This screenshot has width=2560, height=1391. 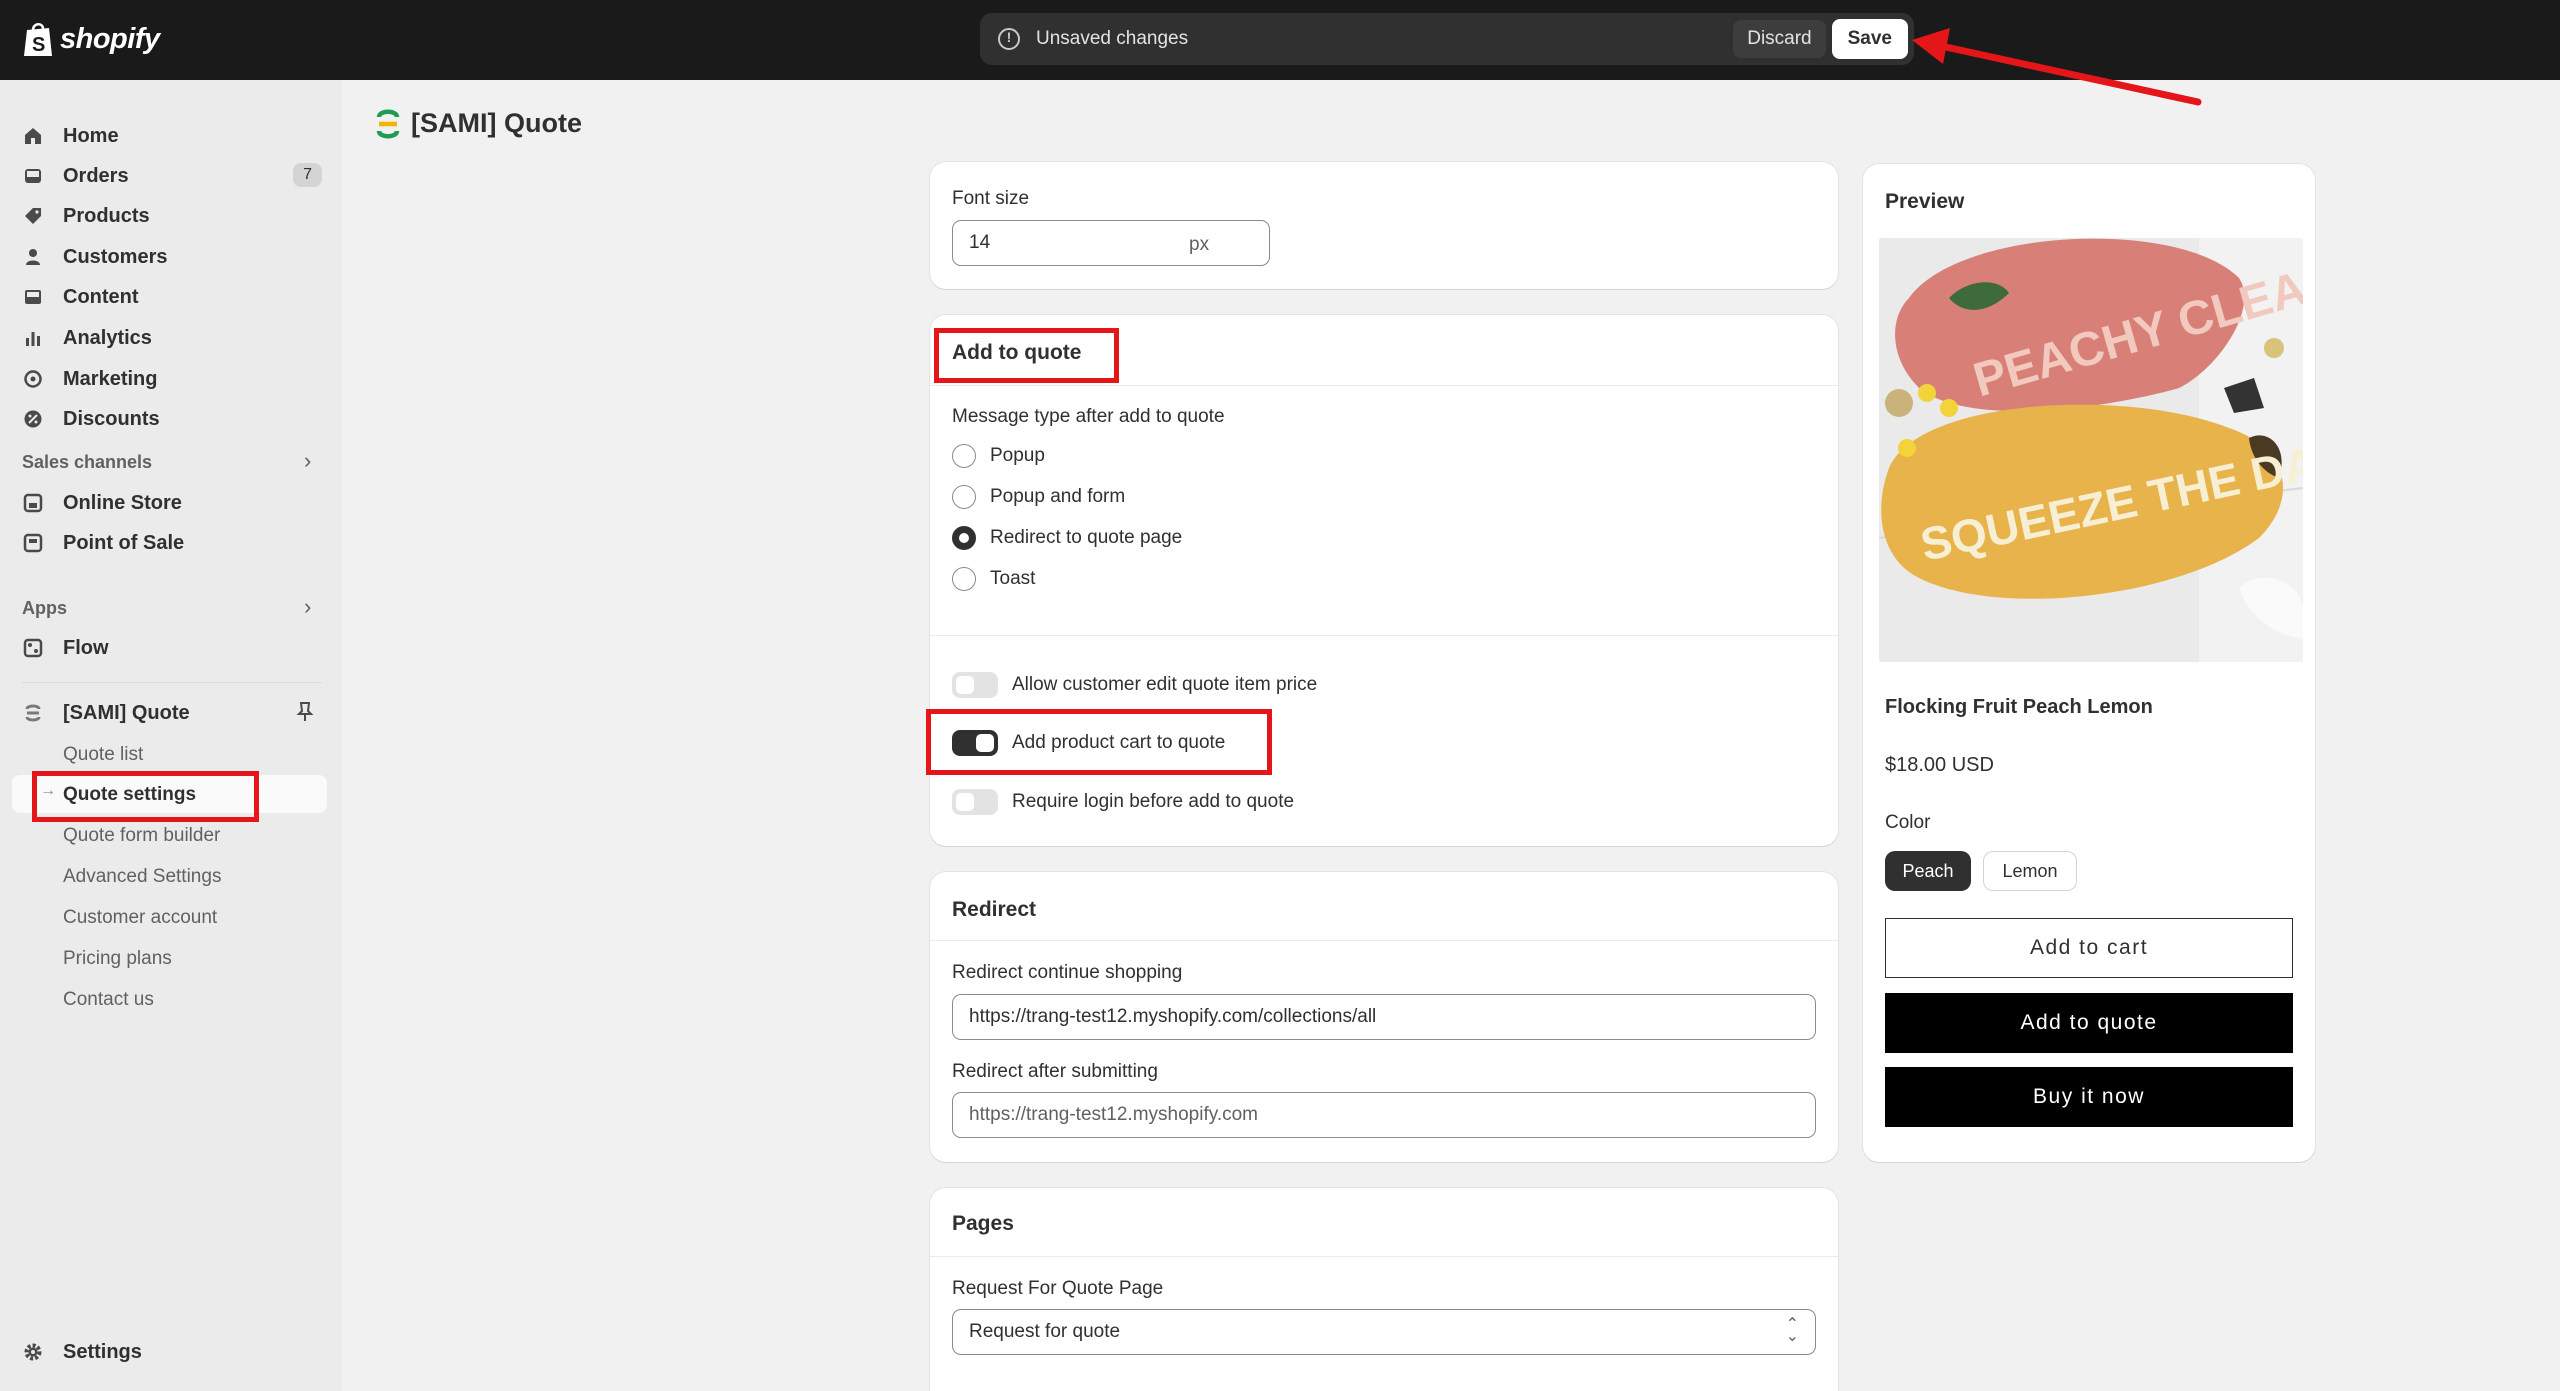 What do you see at coordinates (110, 378) in the screenshot?
I see `sidebar-item-label: Marketing` at bounding box center [110, 378].